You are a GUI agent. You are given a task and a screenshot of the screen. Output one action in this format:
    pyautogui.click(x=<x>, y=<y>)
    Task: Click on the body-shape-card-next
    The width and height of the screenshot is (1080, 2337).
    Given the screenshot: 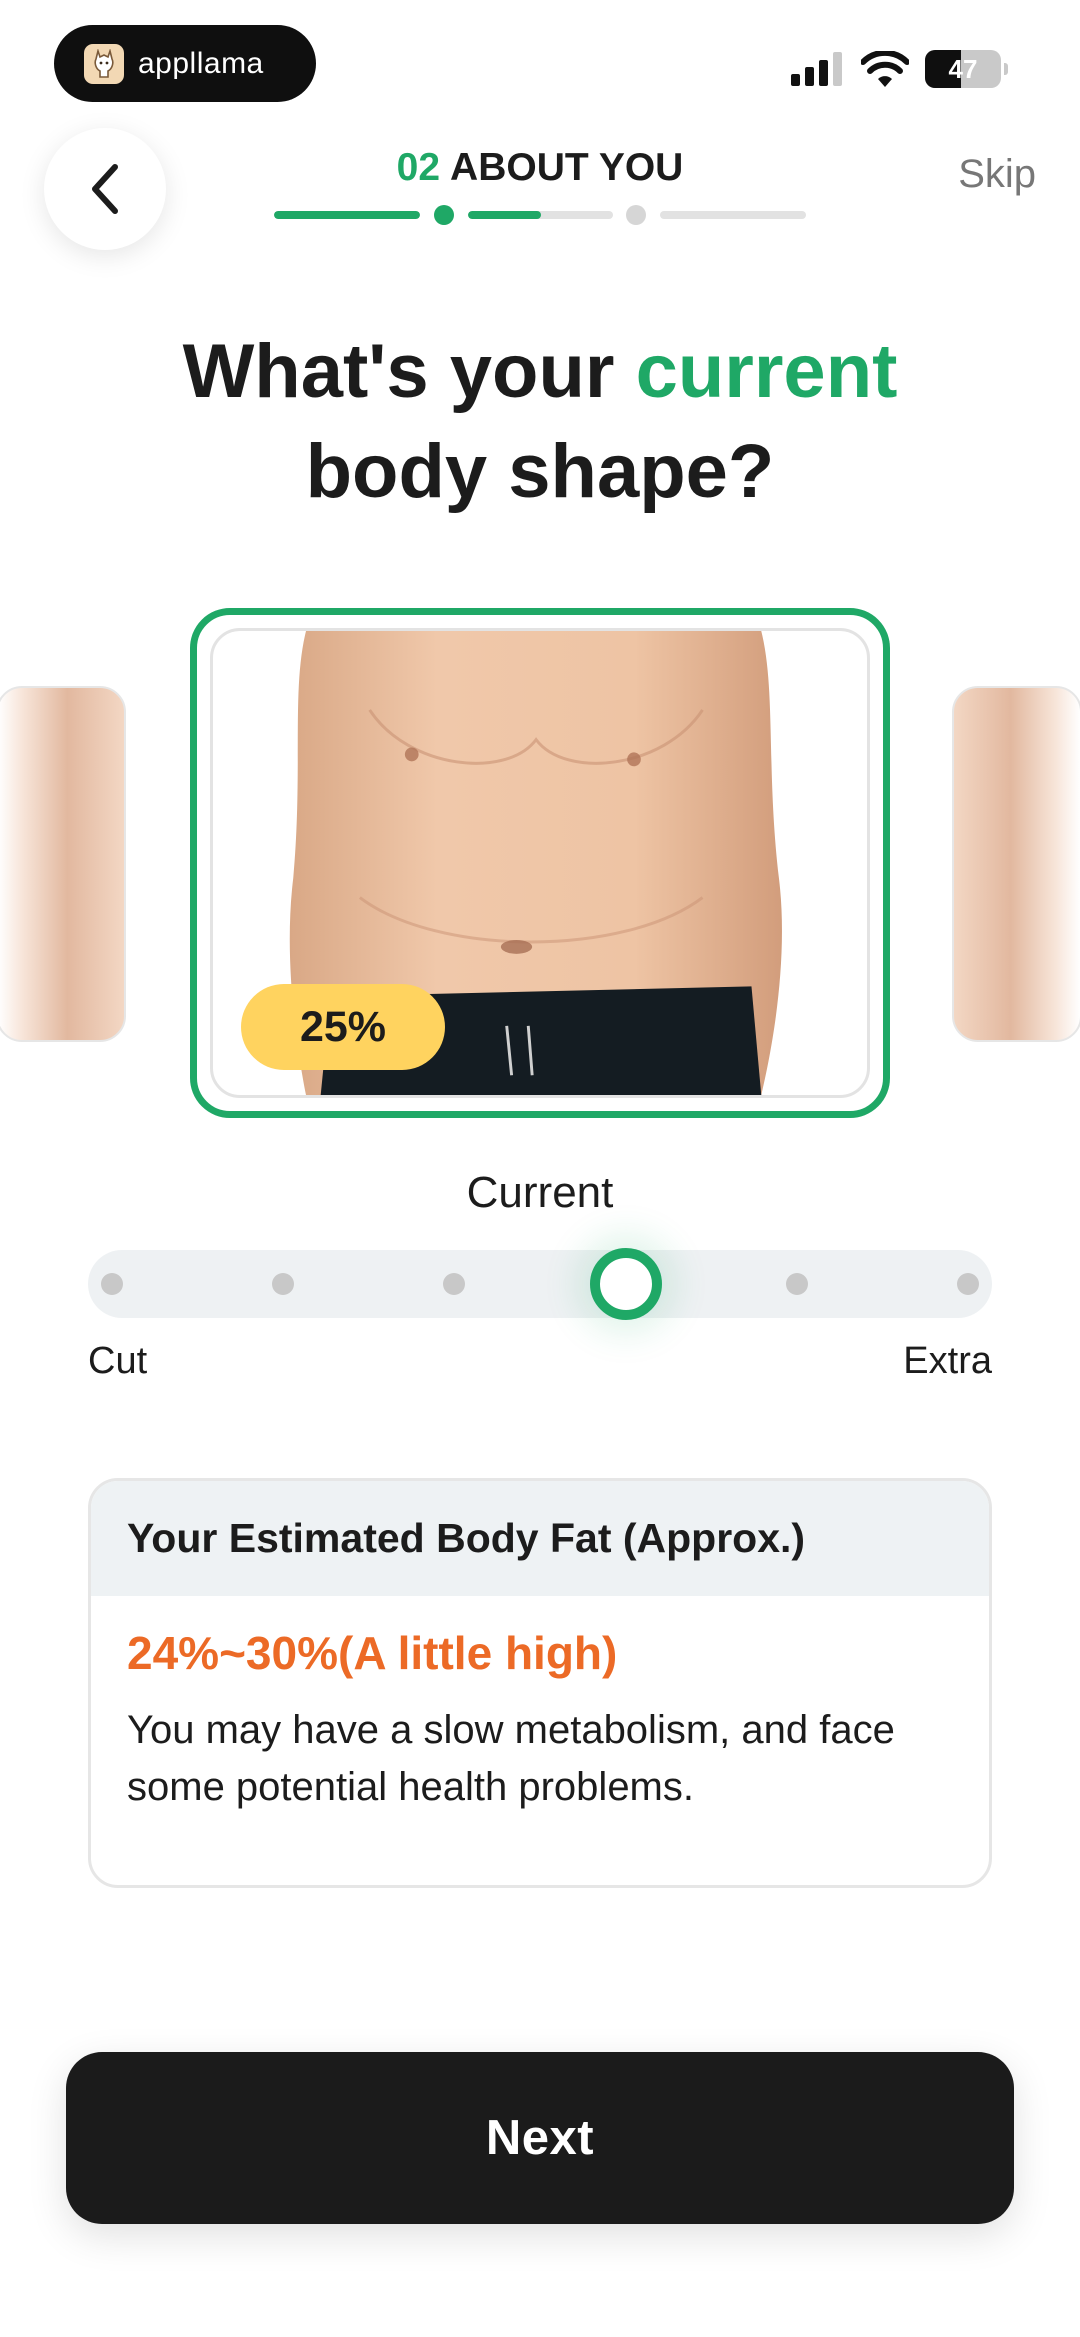 What is the action you would take?
    pyautogui.click(x=1016, y=864)
    